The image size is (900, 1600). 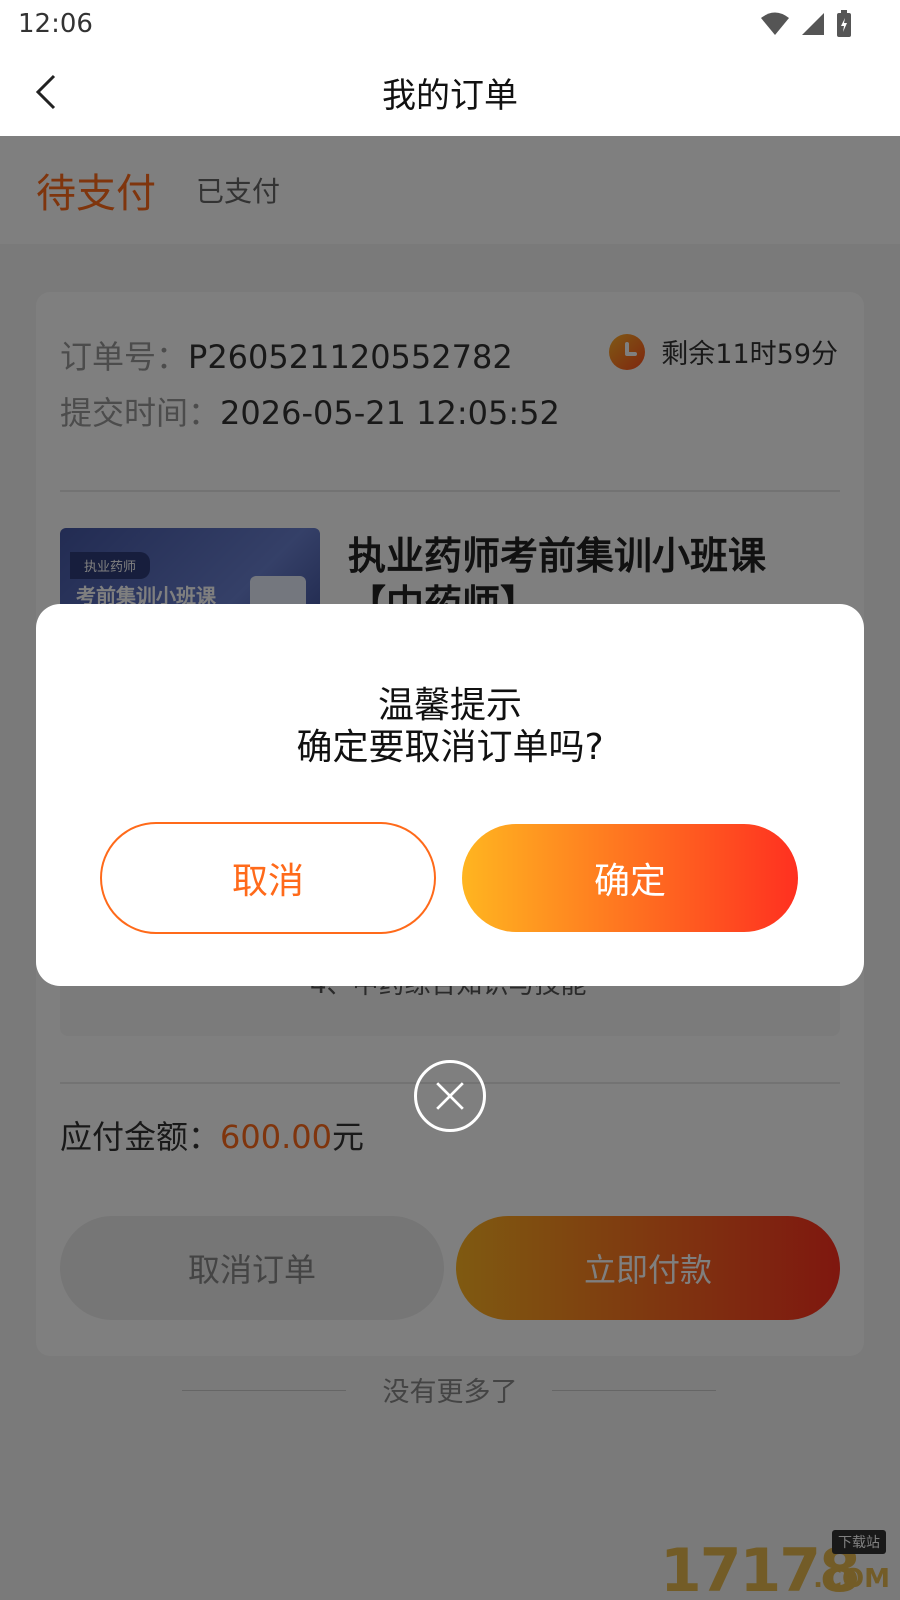 I want to click on page-title: 我的订单, so click(x=450, y=95).